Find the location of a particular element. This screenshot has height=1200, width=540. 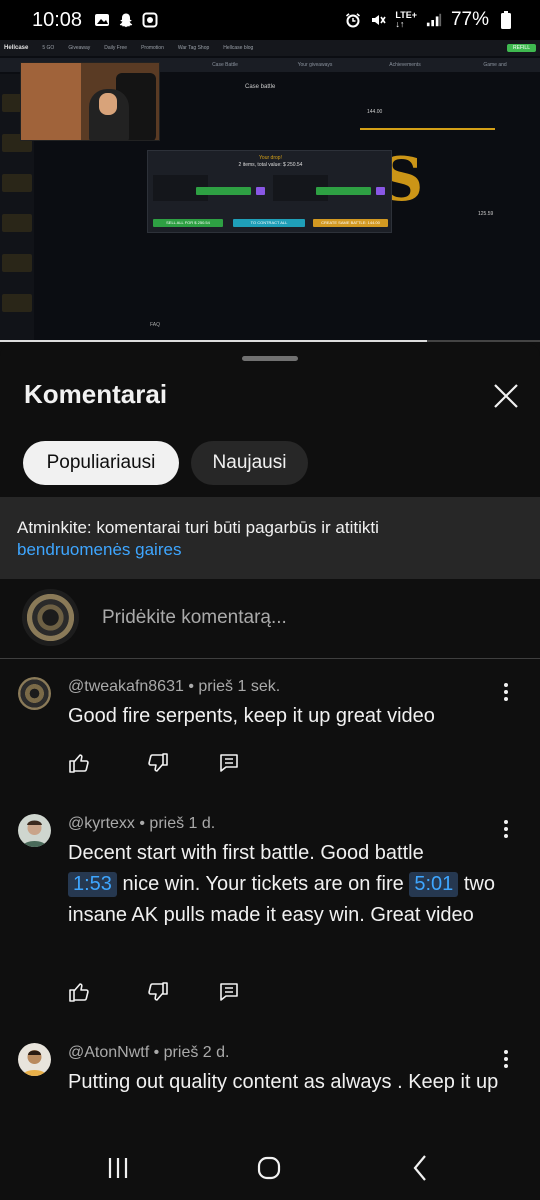

close-icon is located at coordinates (506, 396).